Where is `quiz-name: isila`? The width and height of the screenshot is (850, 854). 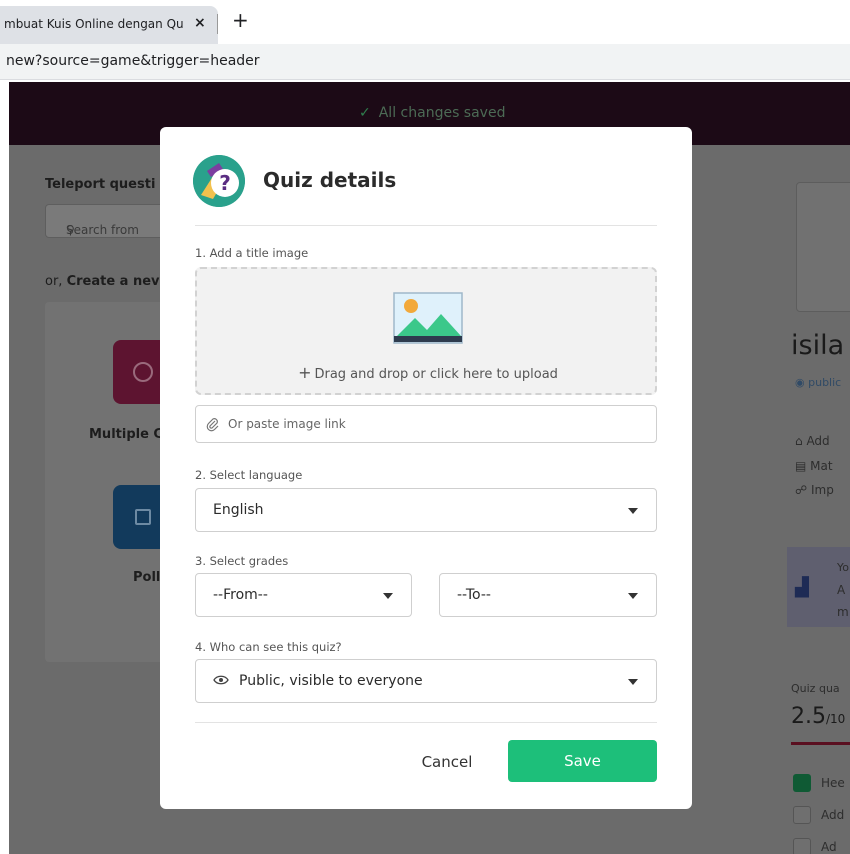 quiz-name: isila is located at coordinates (818, 345).